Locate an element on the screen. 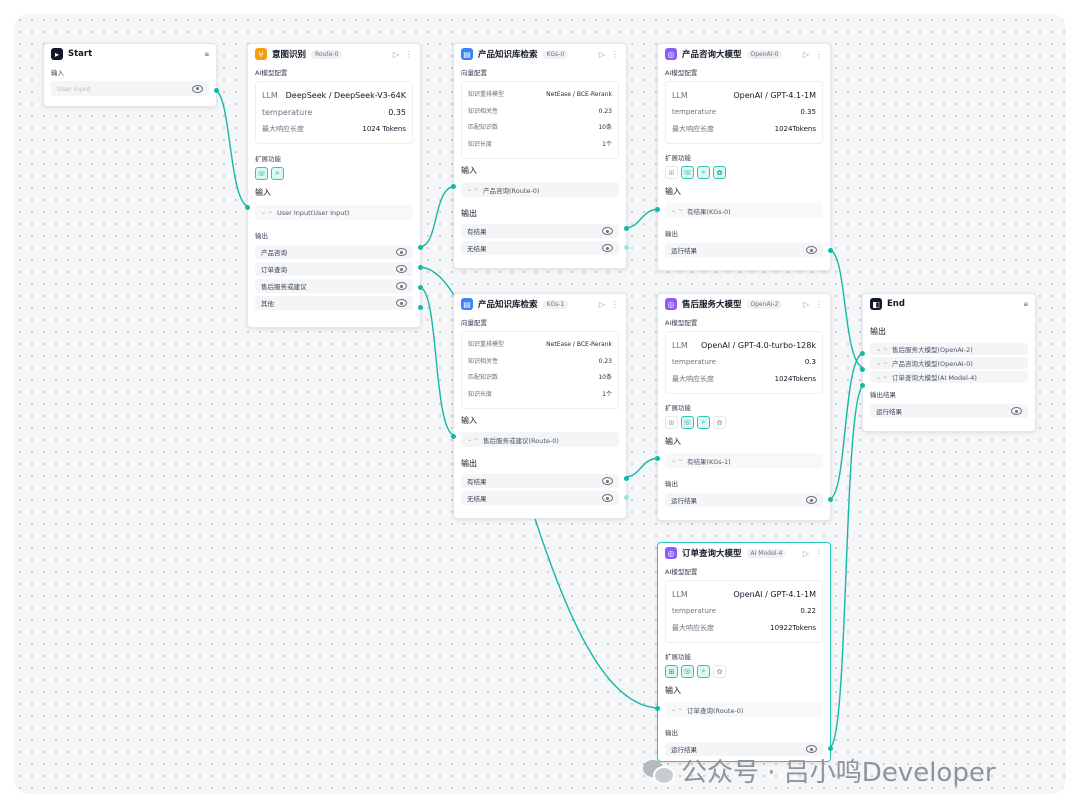  input-field: ⌄ ~ 有结果(KGs-1) is located at coordinates (744, 460).